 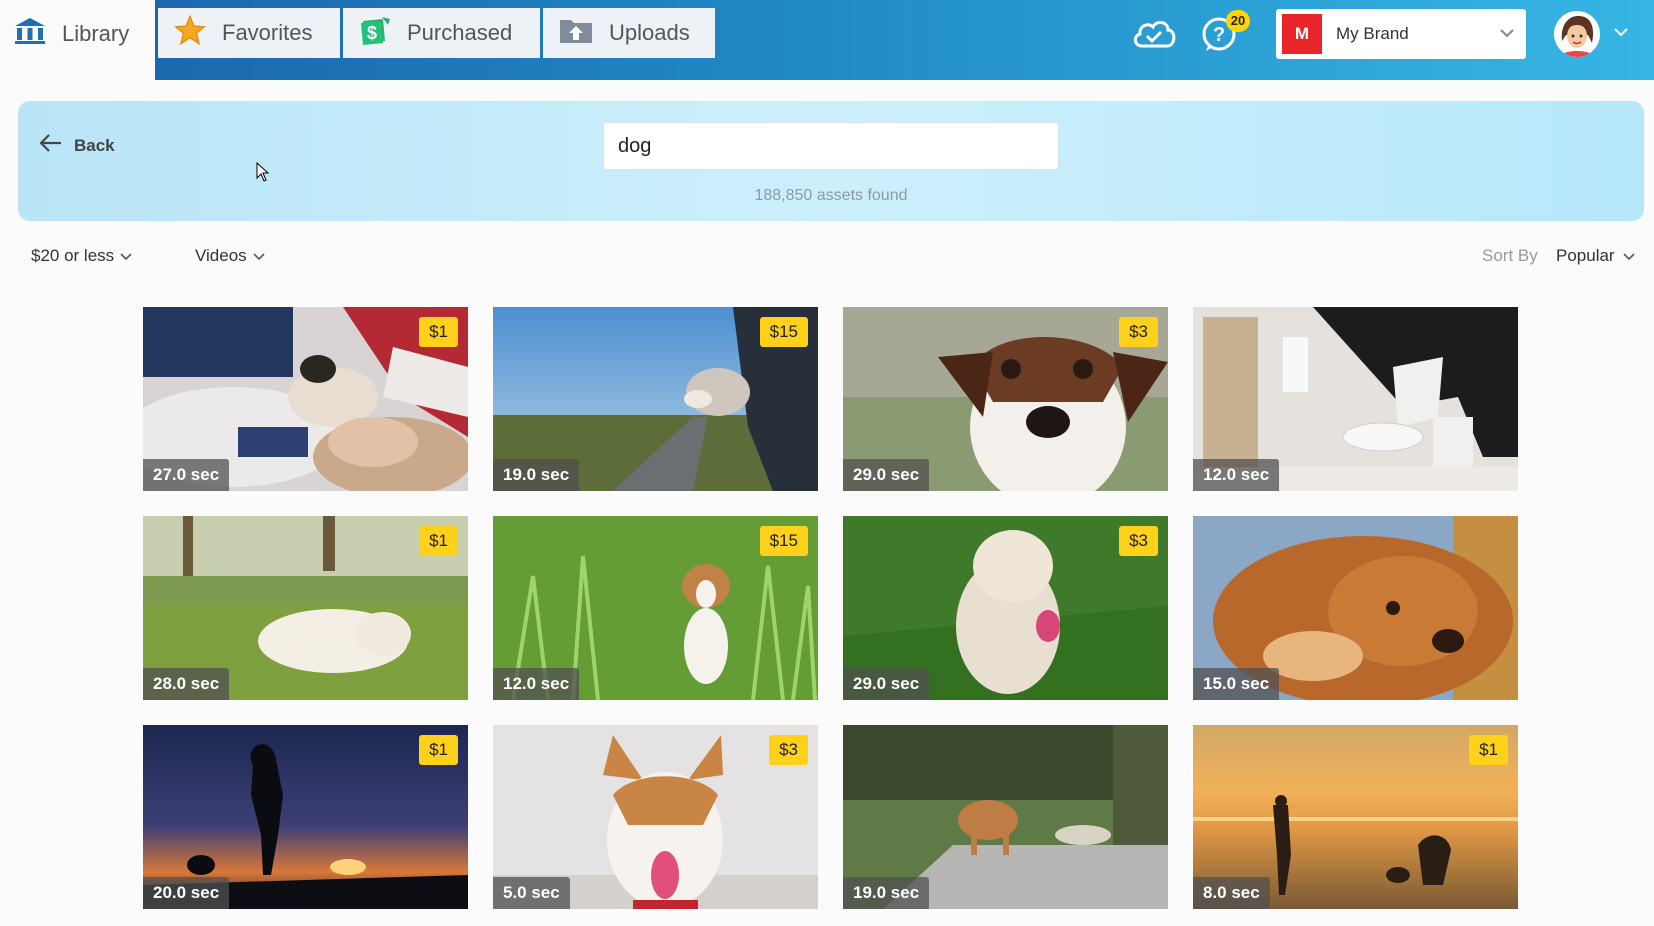 I want to click on result-card: $1 27.0 sec, so click(x=305, y=399).